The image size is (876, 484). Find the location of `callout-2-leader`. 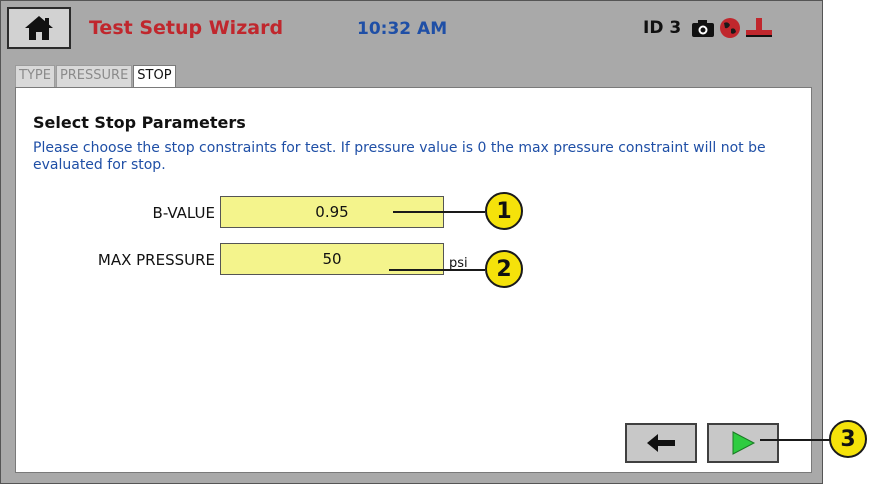

callout-2-leader is located at coordinates (437, 270).